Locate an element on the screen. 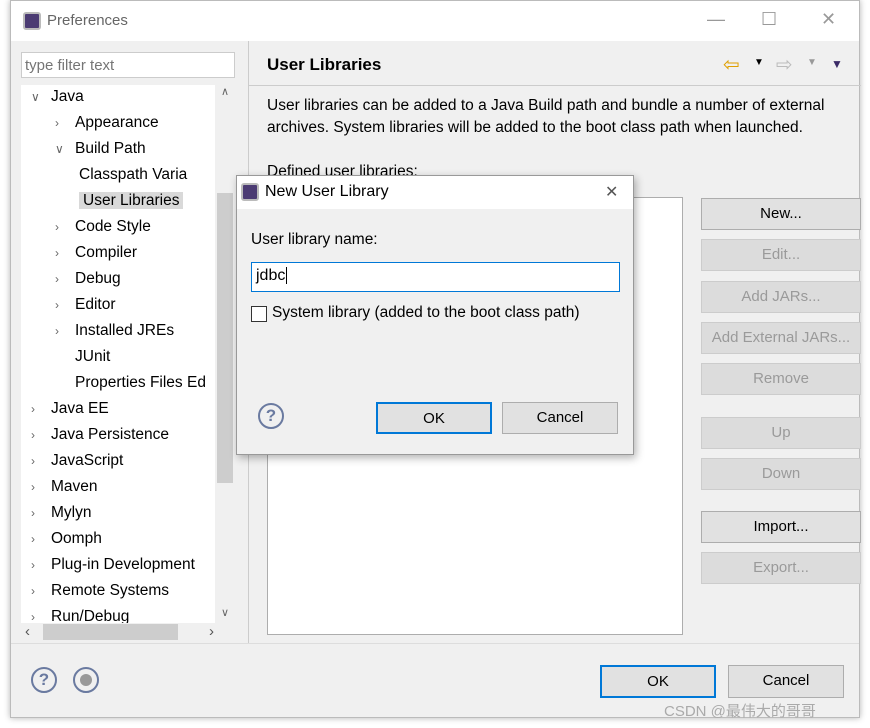  close-button: ✕ is located at coordinates (828, 19).